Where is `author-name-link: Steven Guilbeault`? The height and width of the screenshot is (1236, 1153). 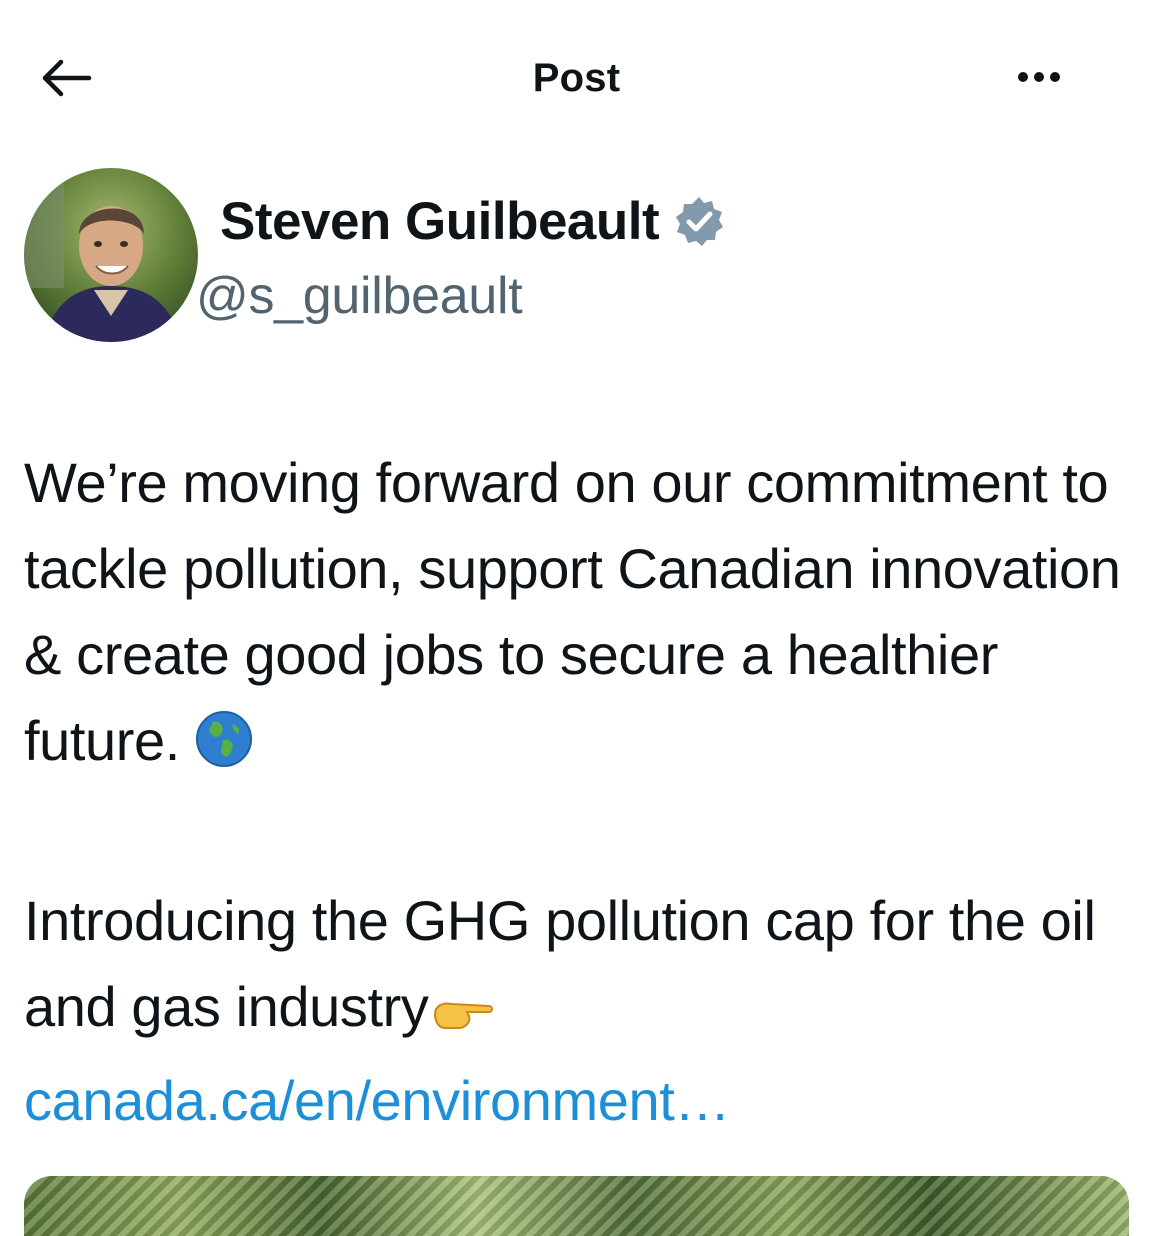 author-name-link: Steven Guilbeault is located at coordinates (472, 221).